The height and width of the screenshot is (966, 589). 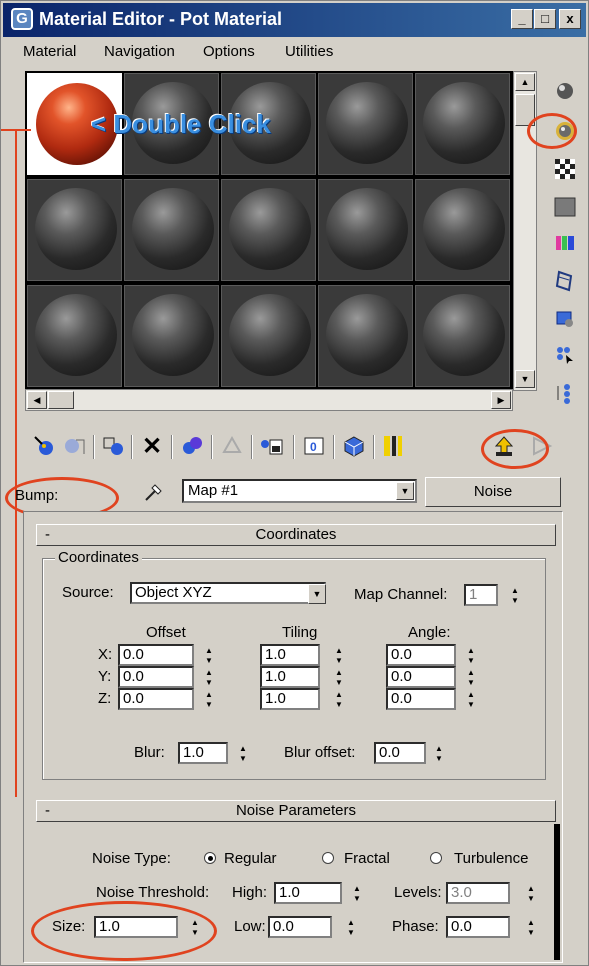 What do you see at coordinates (154, 492) in the screenshot?
I see `pick-material-eyedropper-icon` at bounding box center [154, 492].